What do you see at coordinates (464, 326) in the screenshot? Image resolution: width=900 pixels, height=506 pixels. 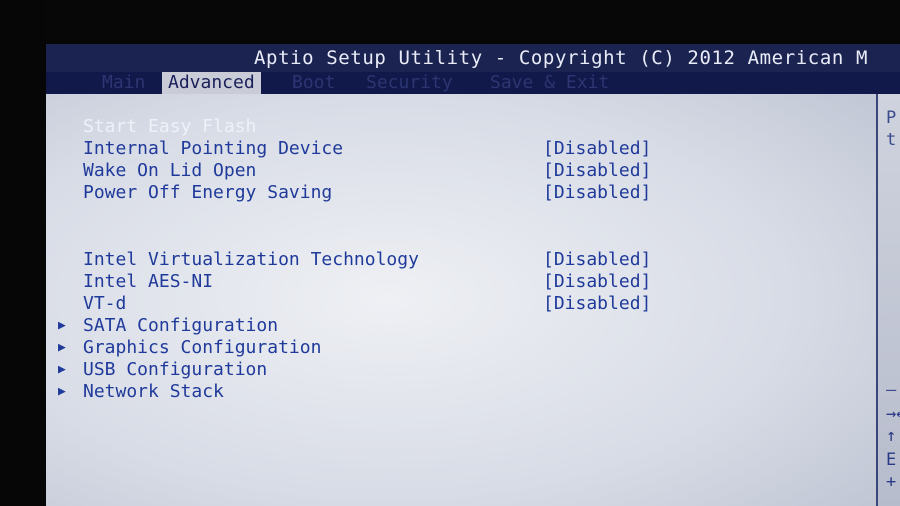 I see `submenu-sata-configuration: ▶ SATA Configuration` at bounding box center [464, 326].